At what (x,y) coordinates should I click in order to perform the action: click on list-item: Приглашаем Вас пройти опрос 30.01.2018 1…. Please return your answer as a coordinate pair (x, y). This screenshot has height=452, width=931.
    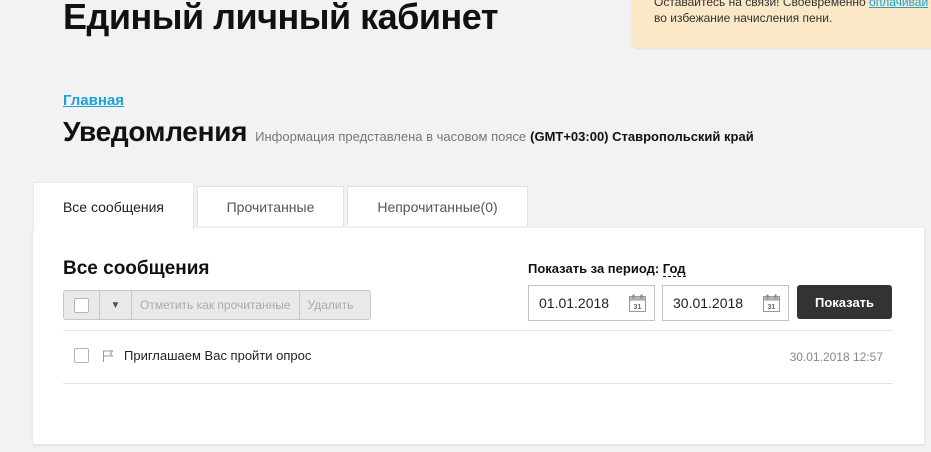
    Looking at the image, I should click on (478, 357).